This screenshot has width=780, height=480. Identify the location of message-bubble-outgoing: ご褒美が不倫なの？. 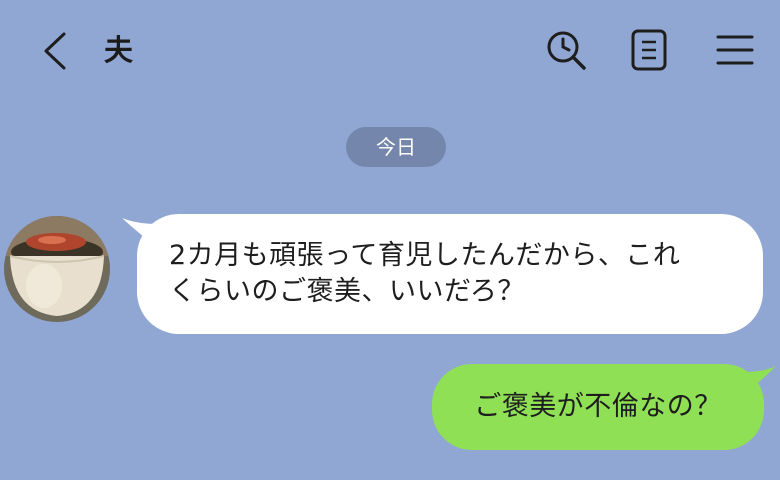
(598, 407).